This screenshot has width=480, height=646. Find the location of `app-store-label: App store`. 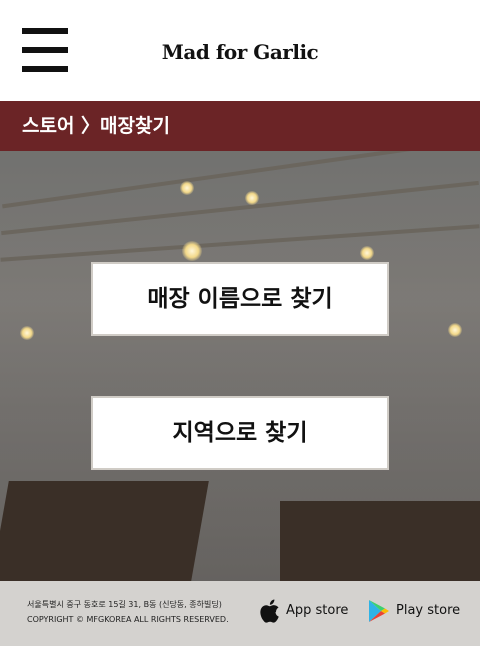

app-store-label: App store is located at coordinates (317, 610).